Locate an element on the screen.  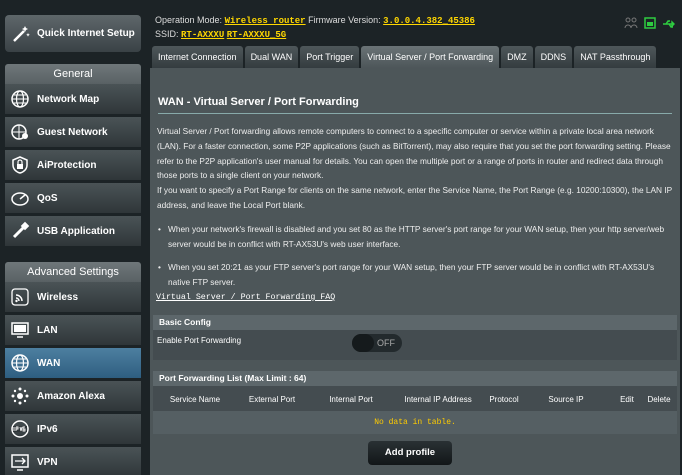
sidebar-item-vpn: VPN is located at coordinates (73, 461).